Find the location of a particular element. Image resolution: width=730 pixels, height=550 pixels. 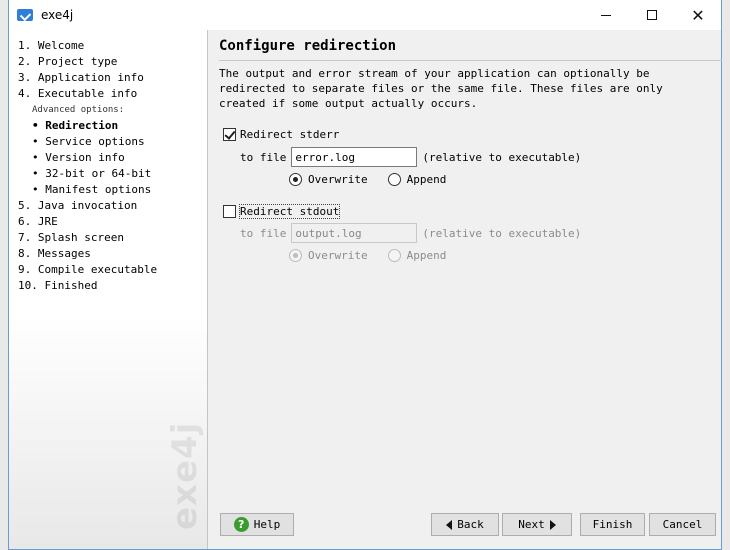

sidebar-step: Advanced options: is located at coordinates (78, 110).